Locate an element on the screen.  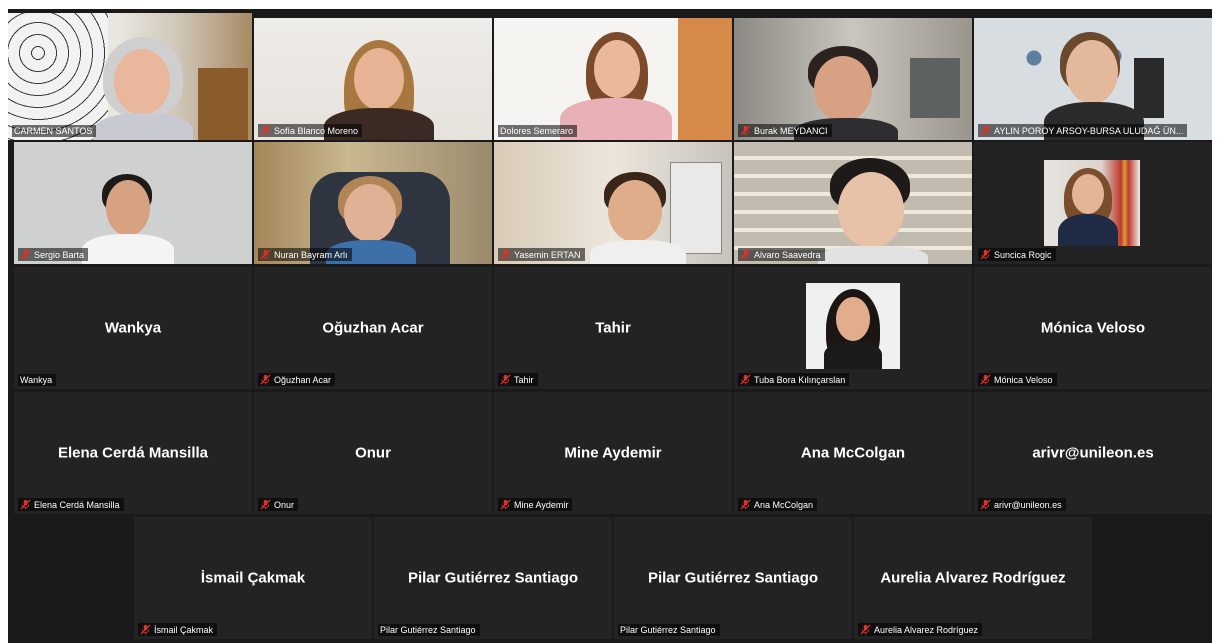
video-tile-yasemin: Yasemin ERTAN is located at coordinates (613, 203).